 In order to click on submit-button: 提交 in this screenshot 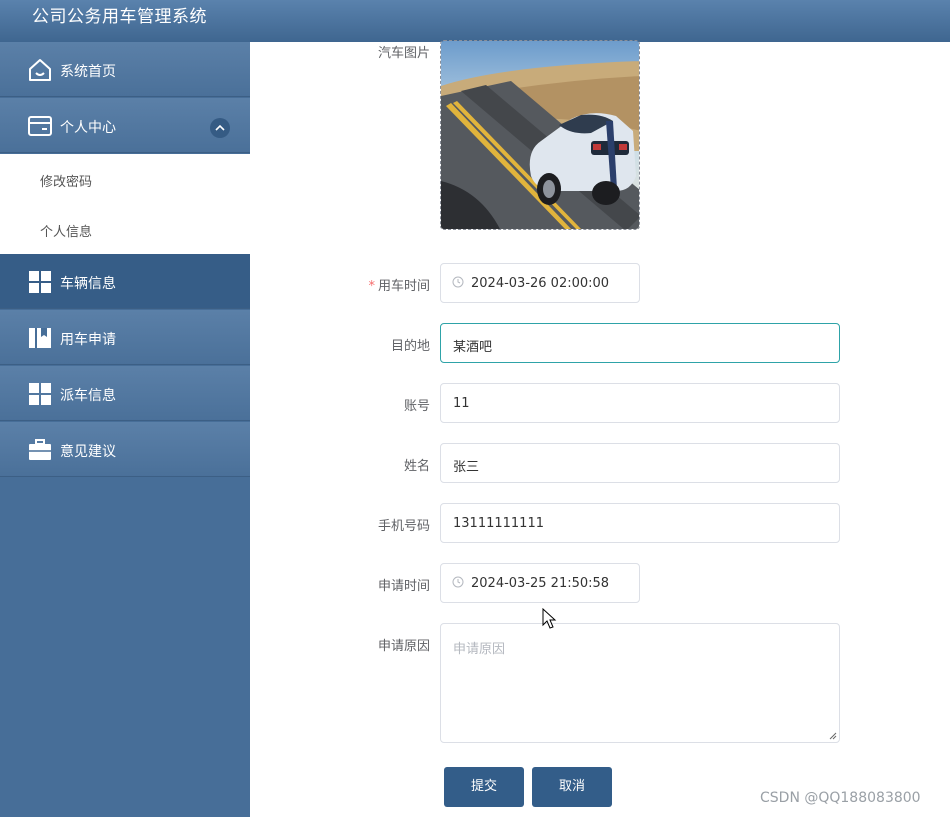, I will do `click(484, 787)`.